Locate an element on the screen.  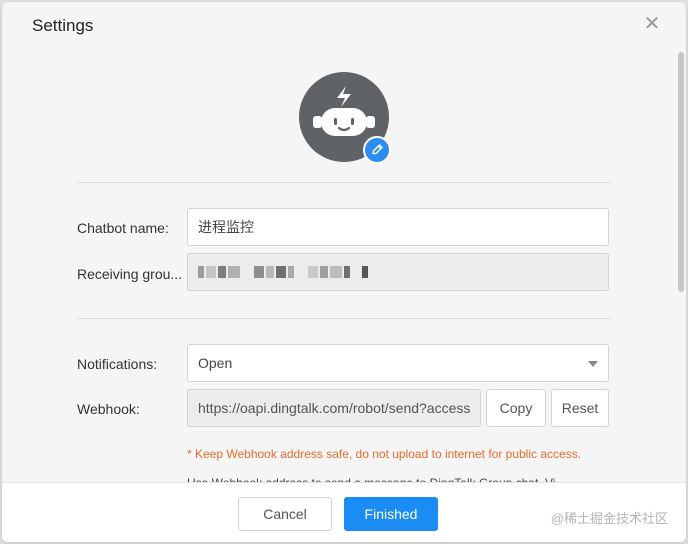
finished-button: Finished is located at coordinates (391, 514).